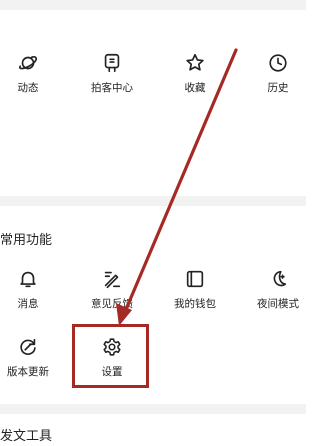 This screenshot has height=446, width=320. I want to click on shortcut-dynamics-label: 动态, so click(28, 88).